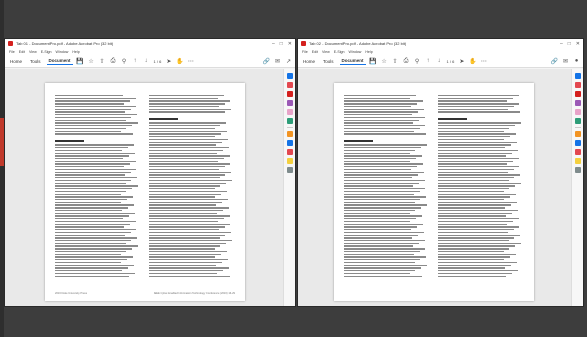 The width and height of the screenshot is (587, 337). What do you see at coordinates (577, 187) in the screenshot?
I see `tools-rail` at bounding box center [577, 187].